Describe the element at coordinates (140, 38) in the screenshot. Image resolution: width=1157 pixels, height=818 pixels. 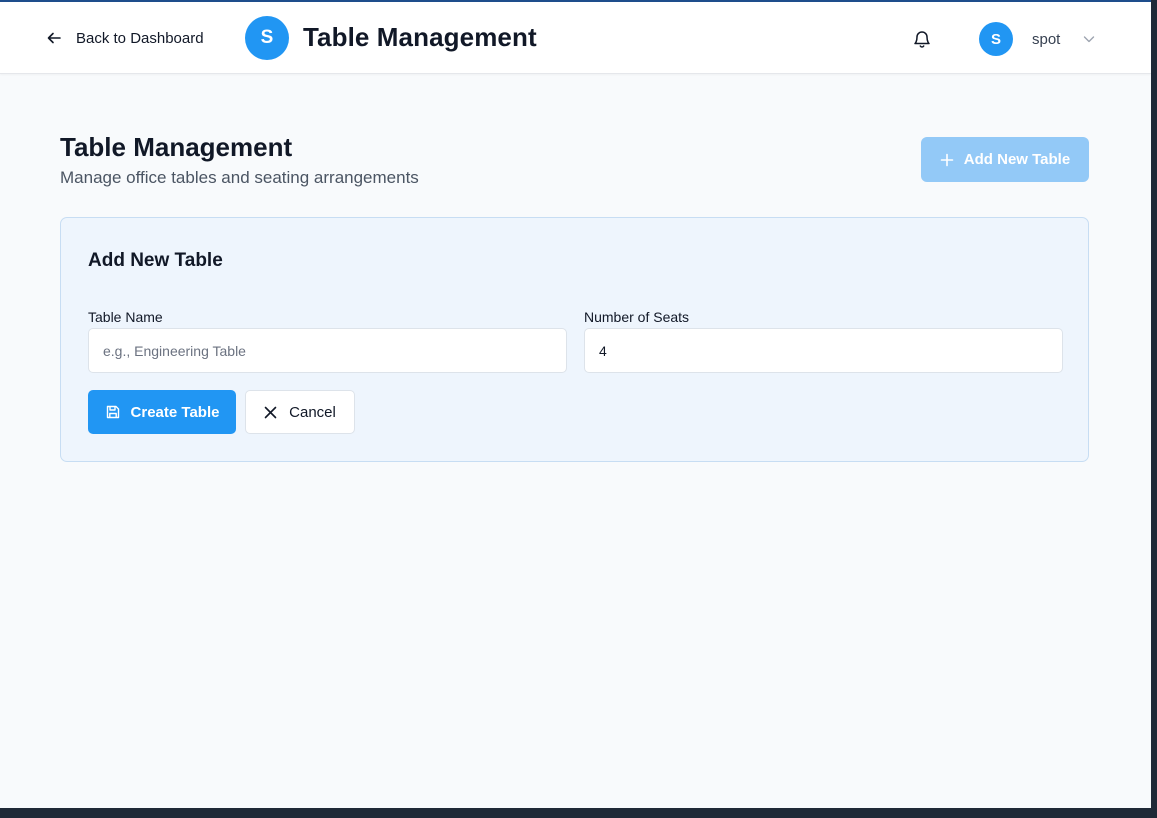
I see `back-link-label: Back to Dashboard` at that location.